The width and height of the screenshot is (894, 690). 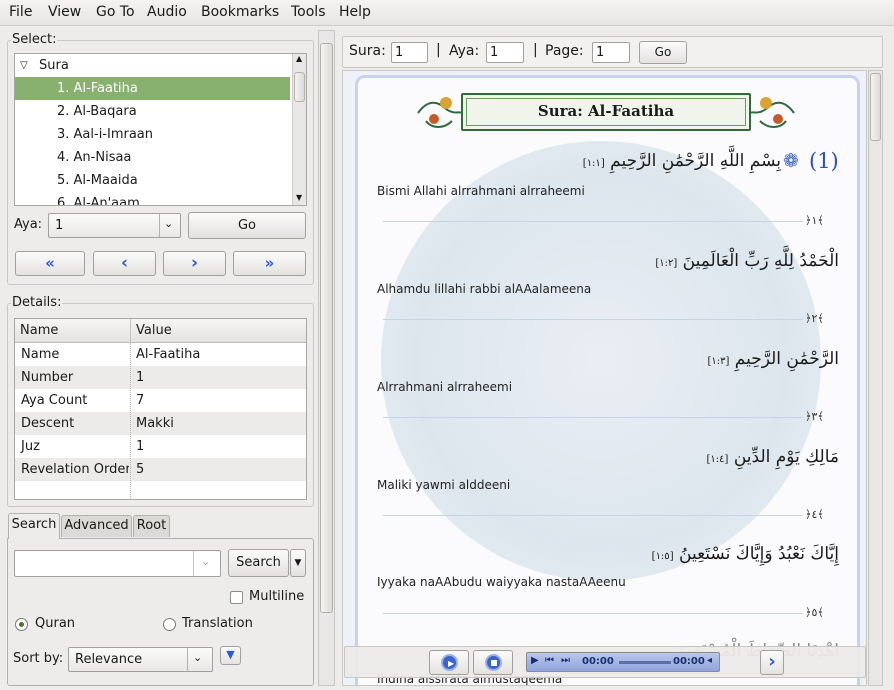 I want to click on page-input: 1, so click(x=611, y=52).